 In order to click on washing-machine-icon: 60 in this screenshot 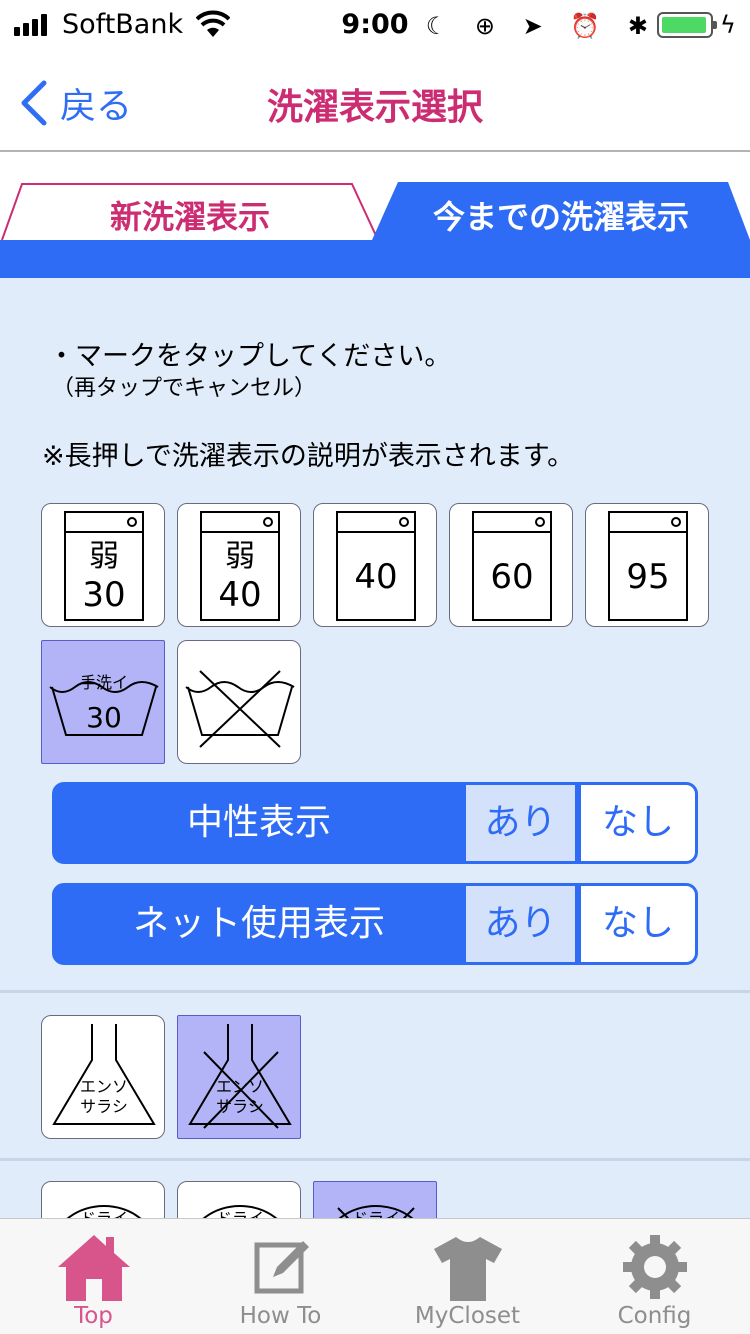, I will do `click(512, 566)`.